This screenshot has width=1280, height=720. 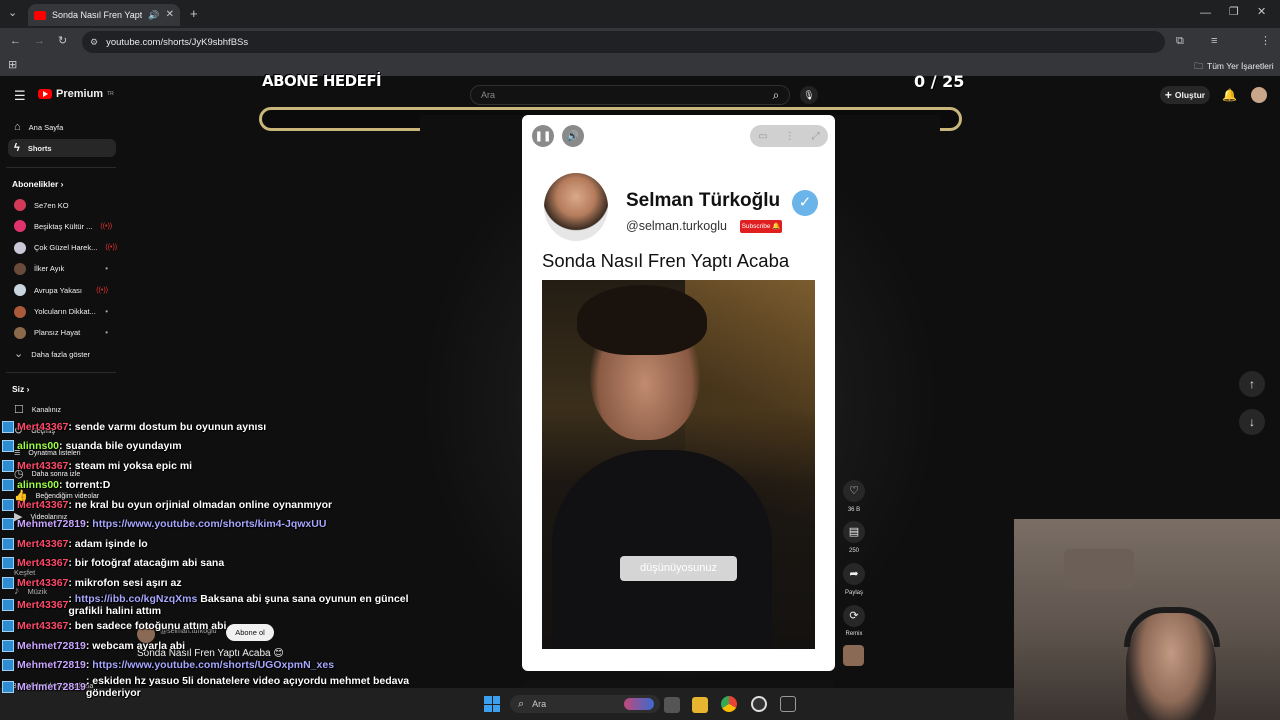 I want to click on obs-icon, so click(x=759, y=704).